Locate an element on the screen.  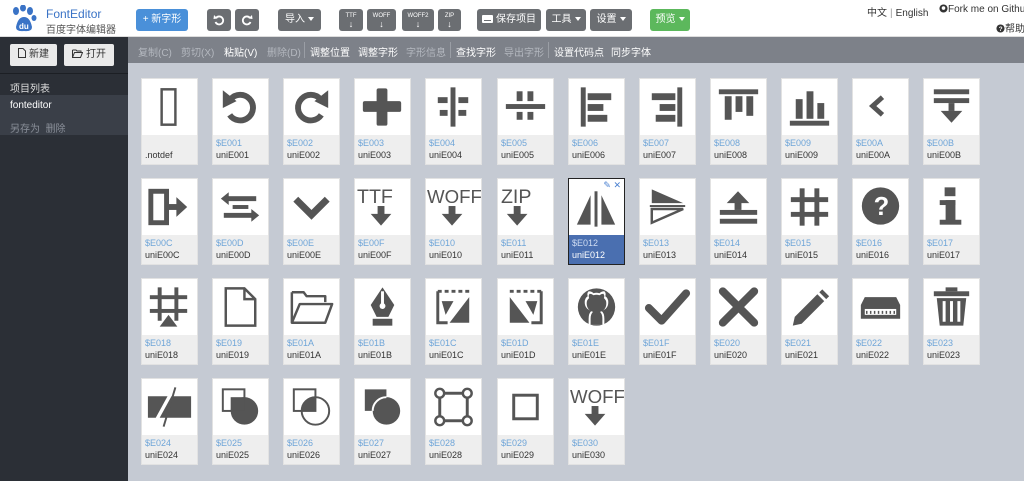
glyph-card: $E014 uniE014 is located at coordinates (738, 221).